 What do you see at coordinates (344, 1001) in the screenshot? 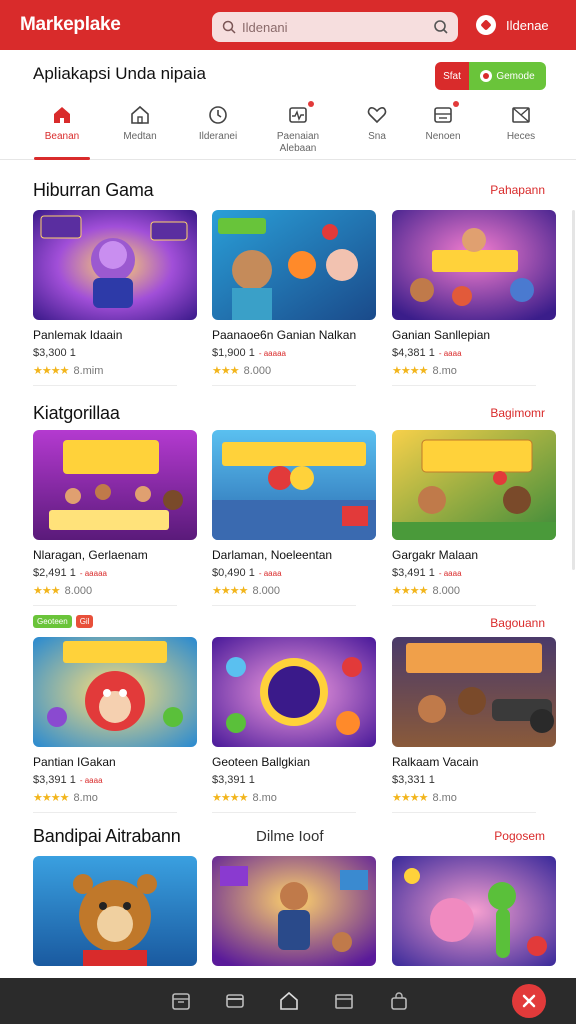
I see `store-icon` at bounding box center [344, 1001].